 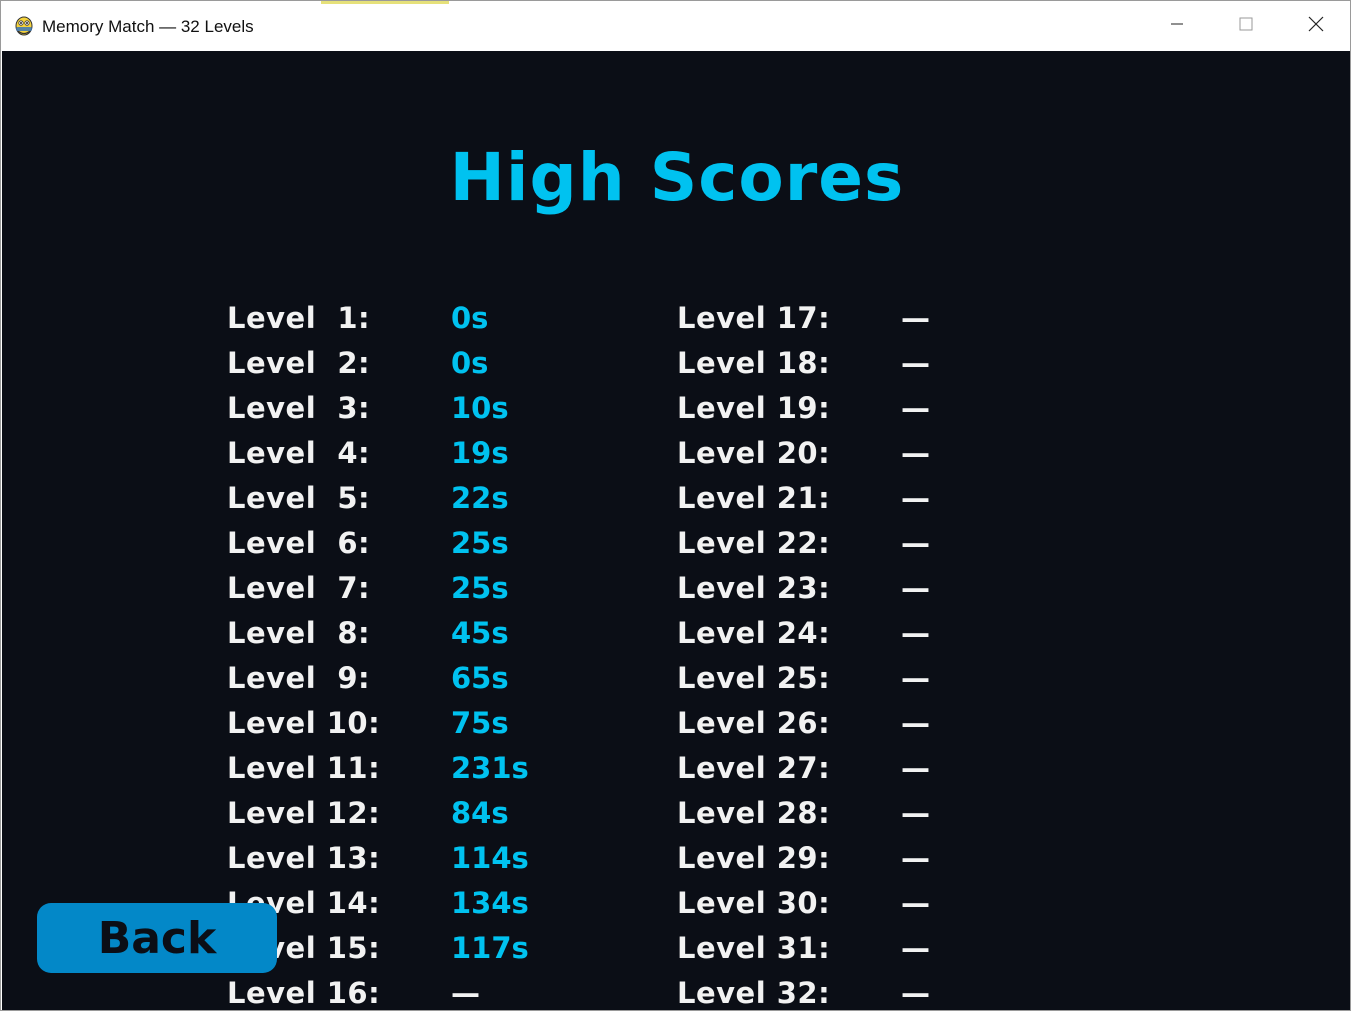 I want to click on level-label: Level 30:, so click(x=754, y=903).